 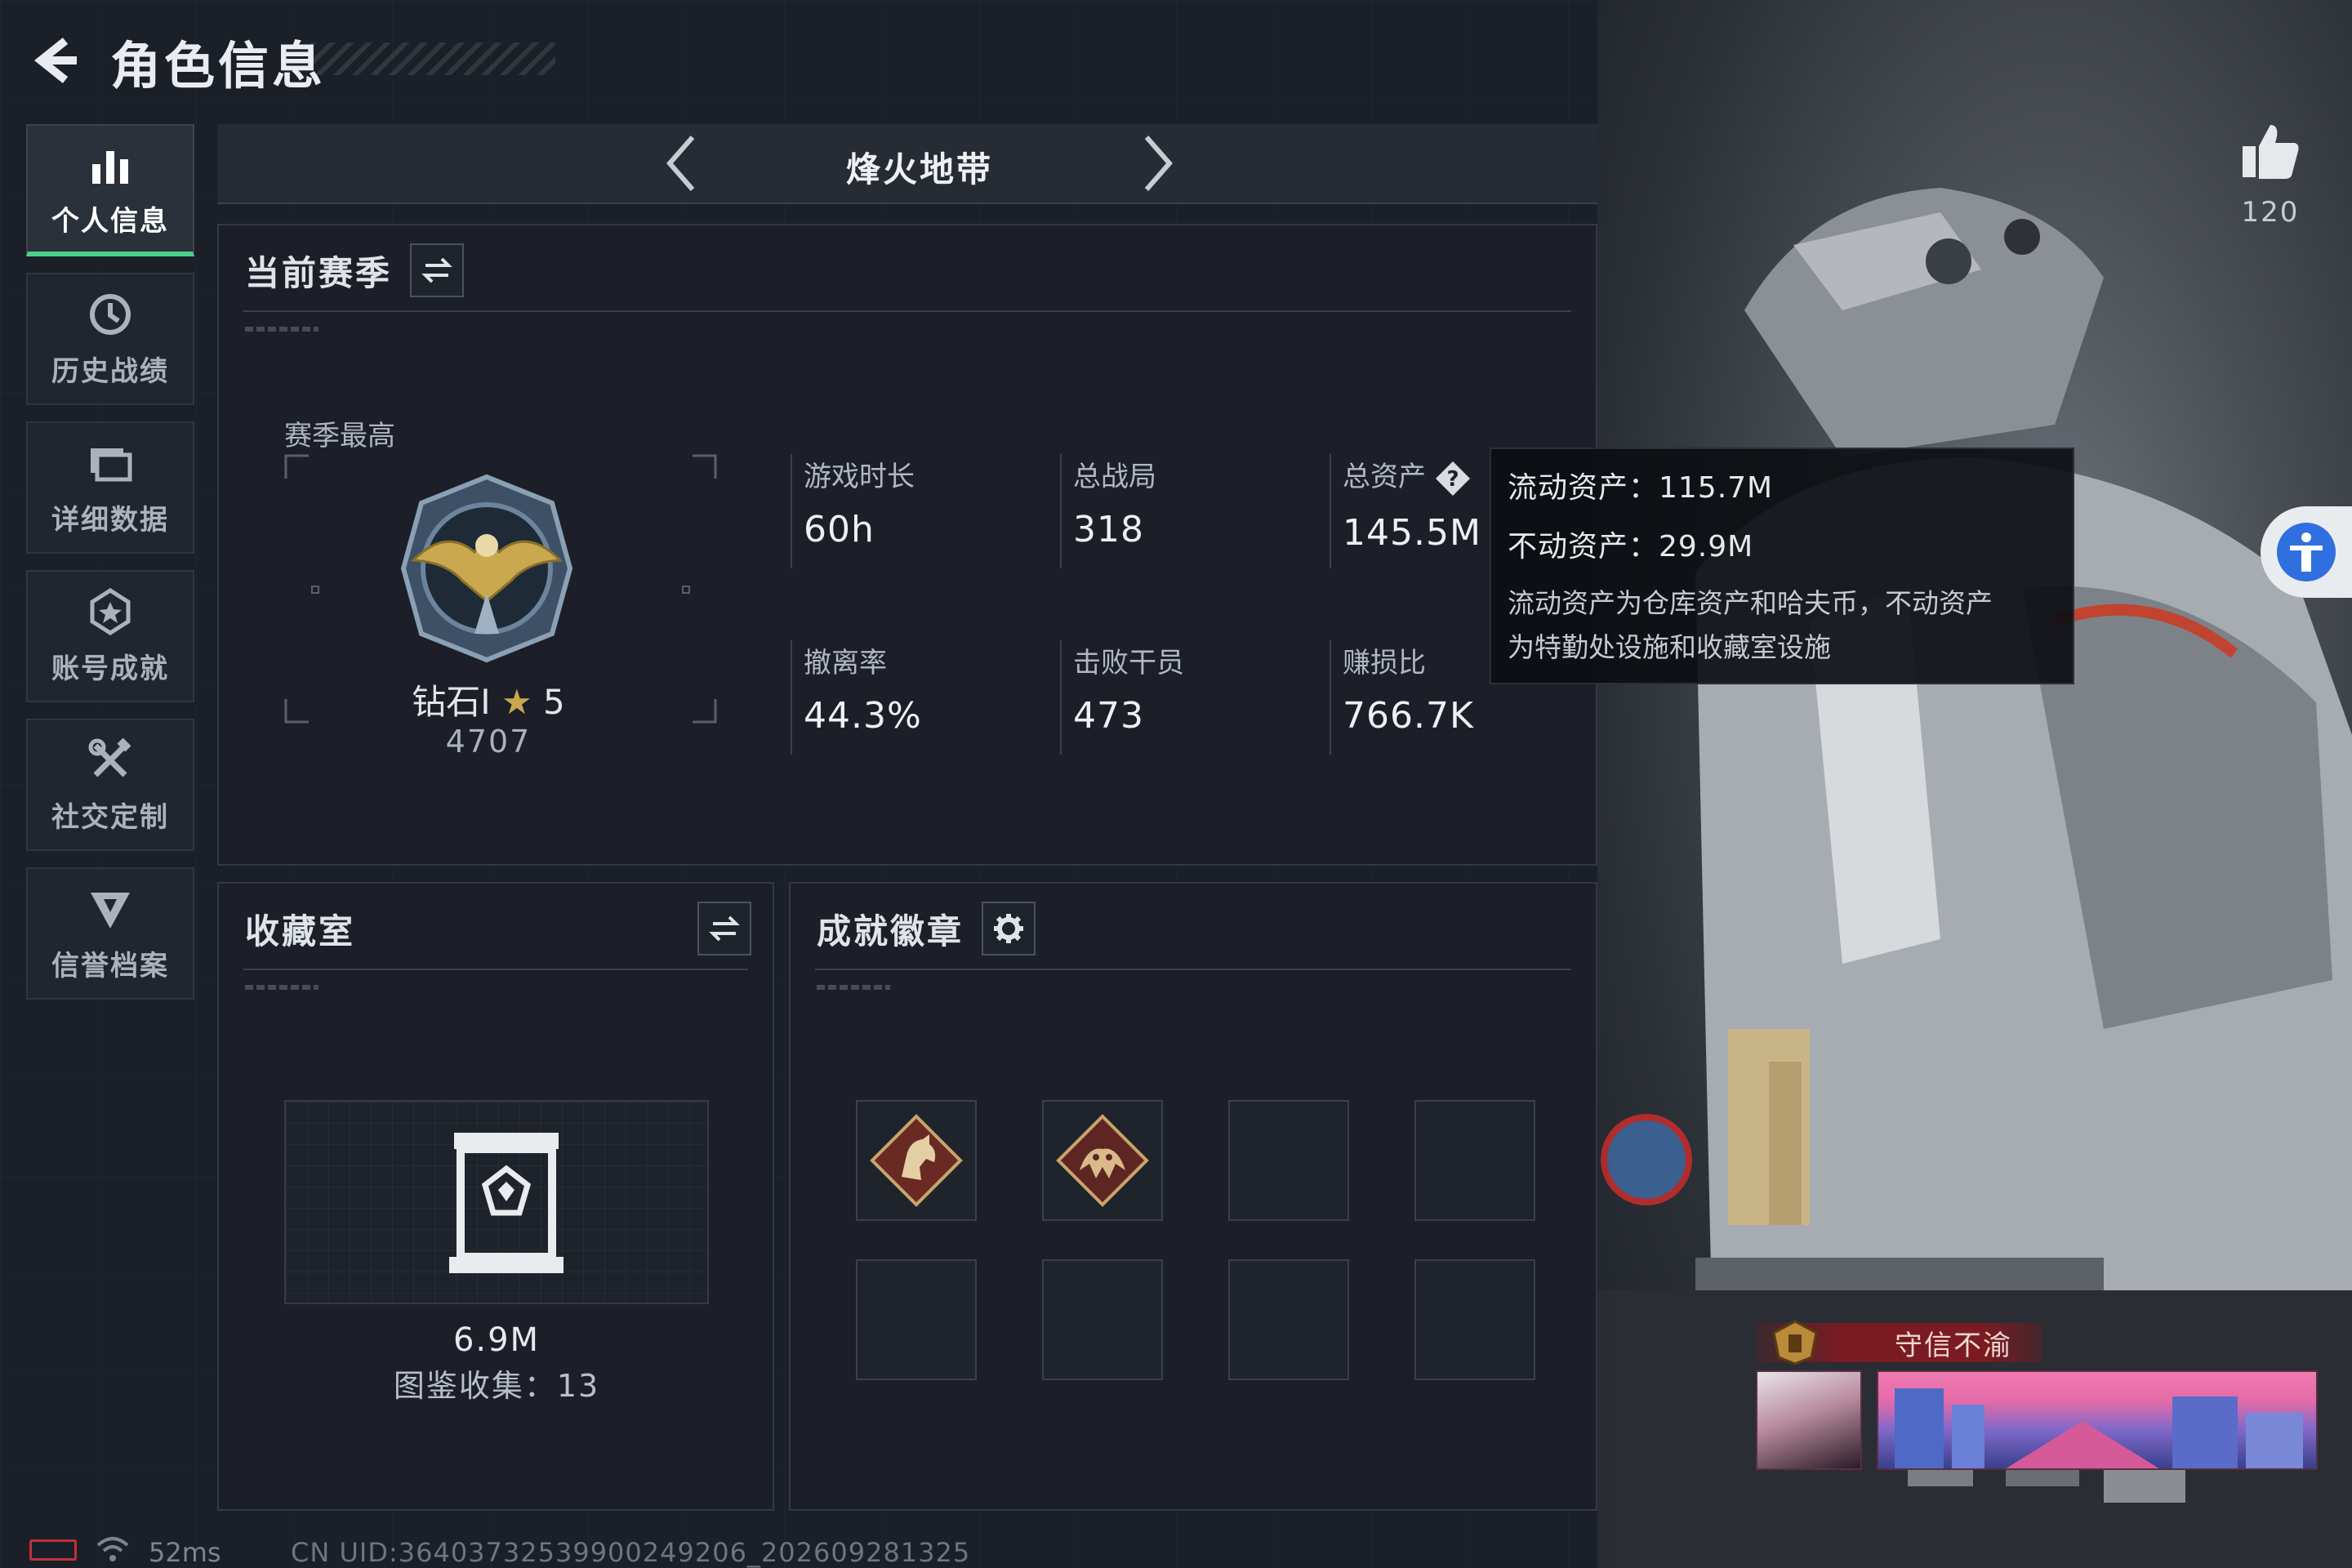 I want to click on mode-title: 烽火地带, so click(x=919, y=169).